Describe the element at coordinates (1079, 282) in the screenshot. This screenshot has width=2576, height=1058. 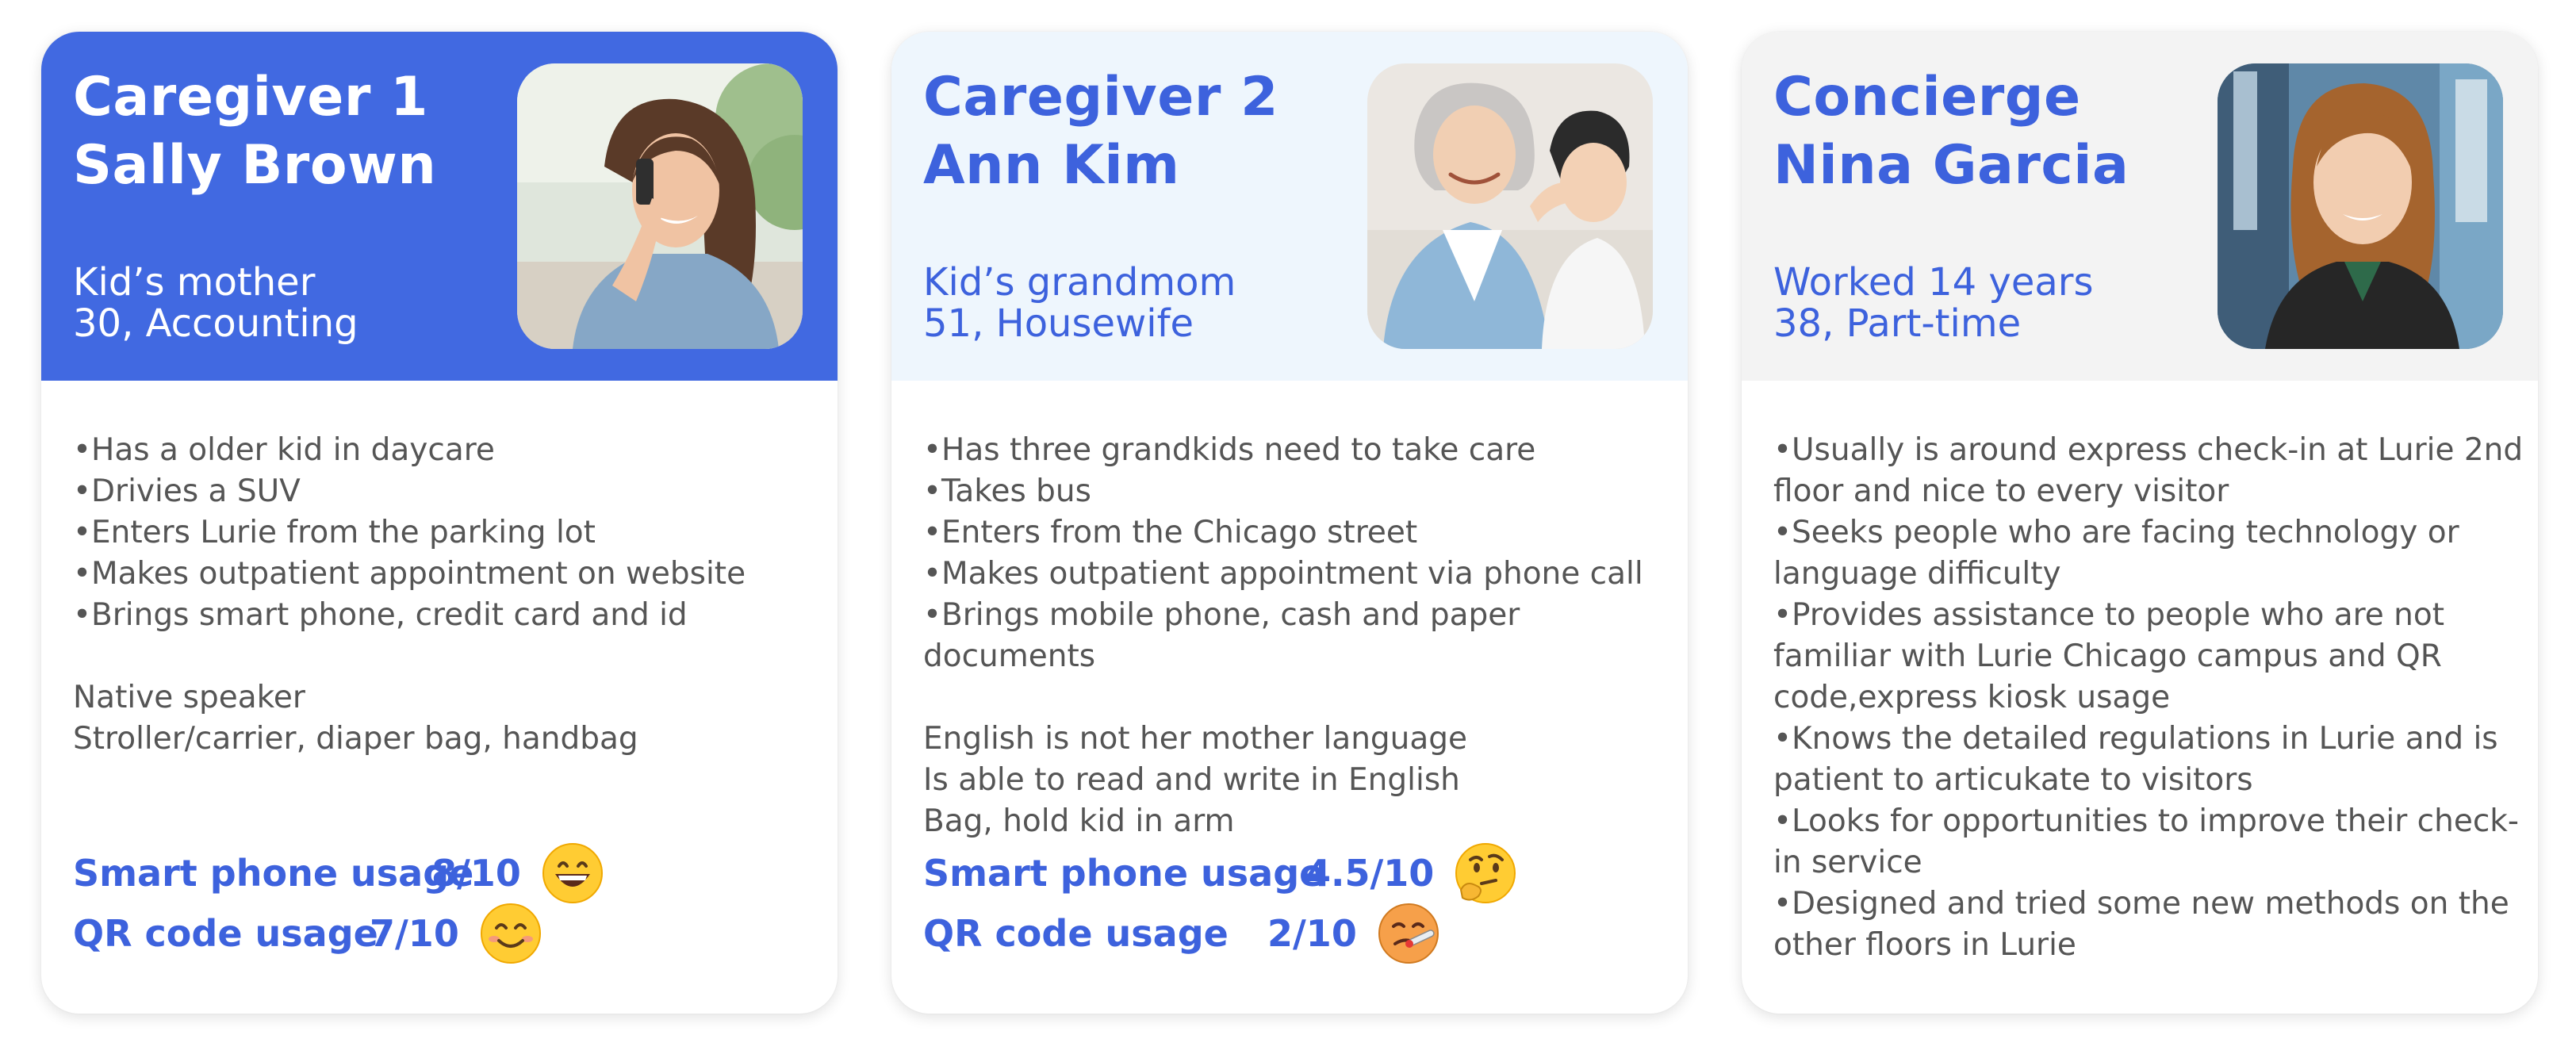
I see `persona-relation: Kid’s grandmom` at that location.